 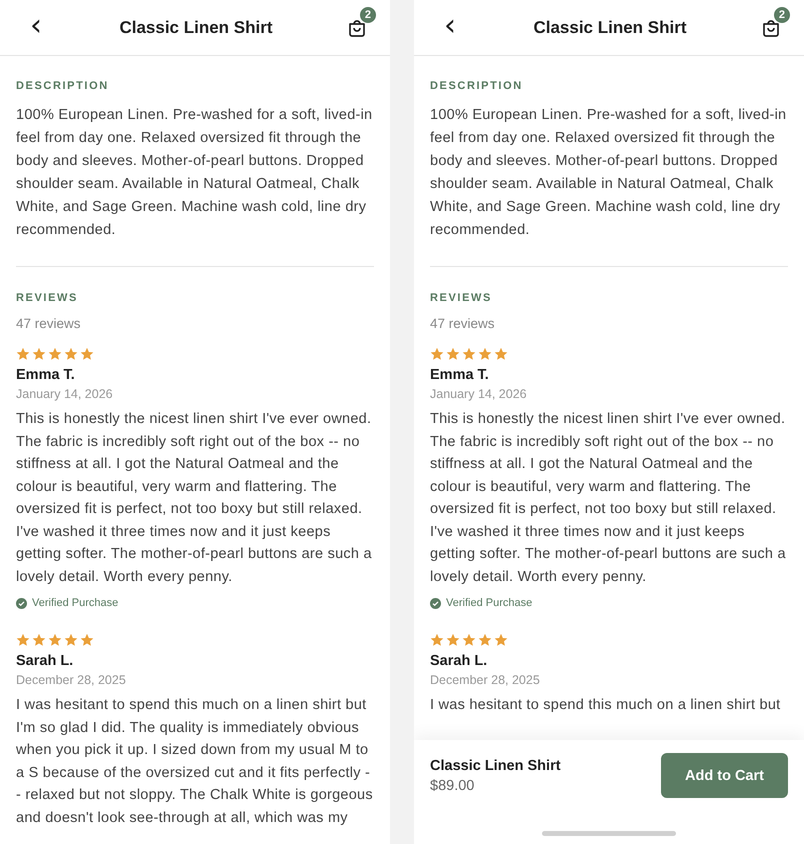 I want to click on review-text: I was hesitant to spend this much on a linen shirt but I'm so glad I did. The quality is immediately obvious when you pick it up. I sized down from my usual M to a S because of the oversized cut and it fits perfectly -- relaxed but not sloppy. The Chalk White is gorgeous and doesn't look see-through at all, which was my, so click(x=195, y=762).